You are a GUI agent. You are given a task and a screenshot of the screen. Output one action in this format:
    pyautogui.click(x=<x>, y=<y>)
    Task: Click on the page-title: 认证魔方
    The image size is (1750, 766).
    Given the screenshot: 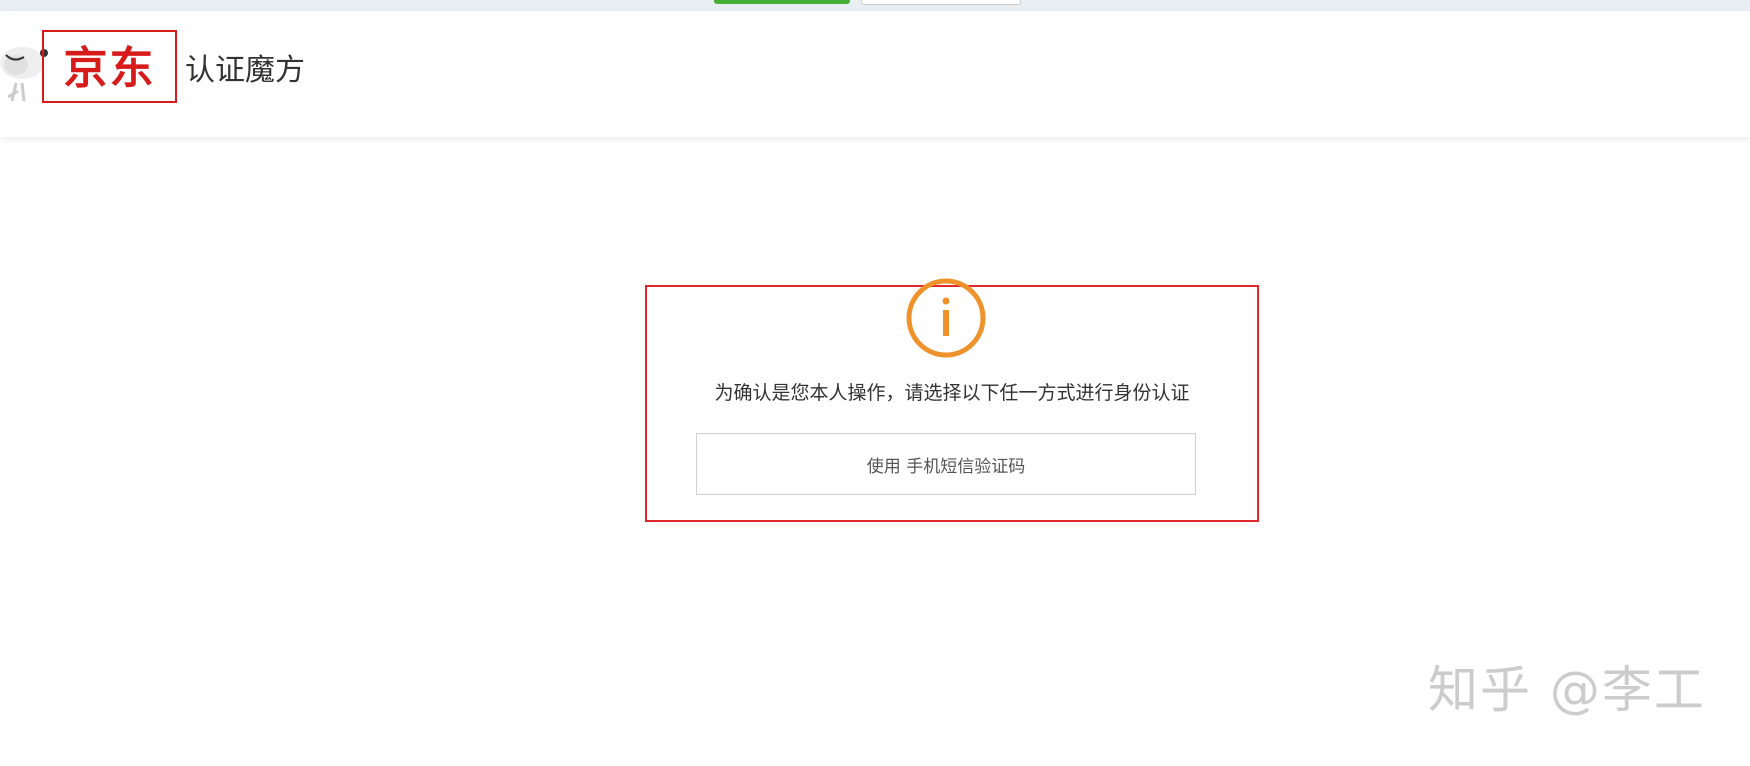 What is the action you would take?
    pyautogui.click(x=245, y=70)
    